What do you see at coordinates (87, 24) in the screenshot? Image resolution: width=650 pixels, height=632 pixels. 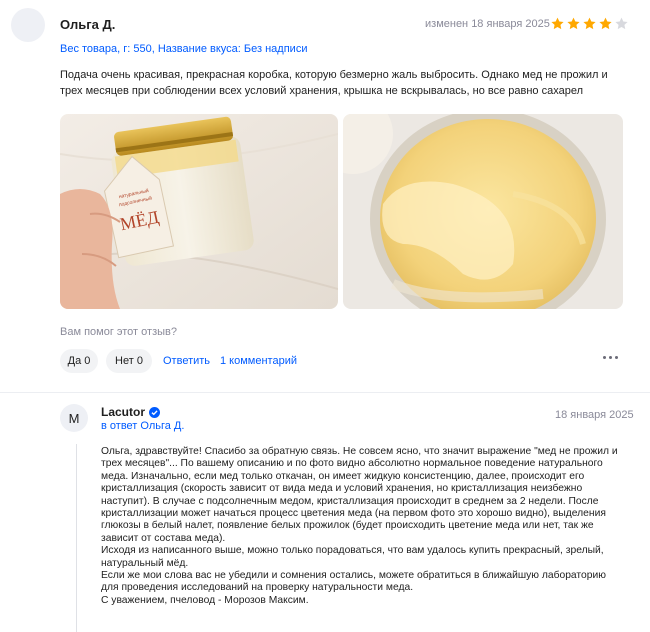 I see `review-author: Ольга Д.` at bounding box center [87, 24].